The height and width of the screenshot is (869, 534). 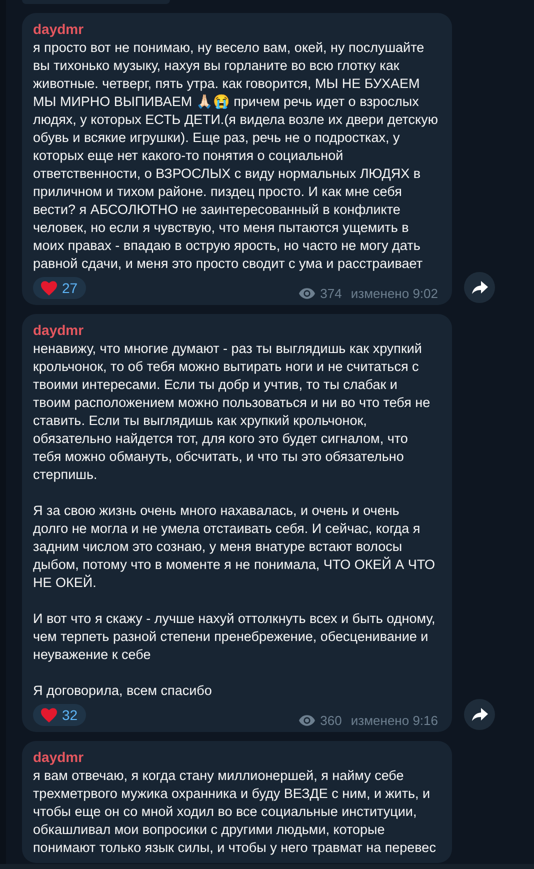 I want to click on reaction-button: 27, so click(x=59, y=288).